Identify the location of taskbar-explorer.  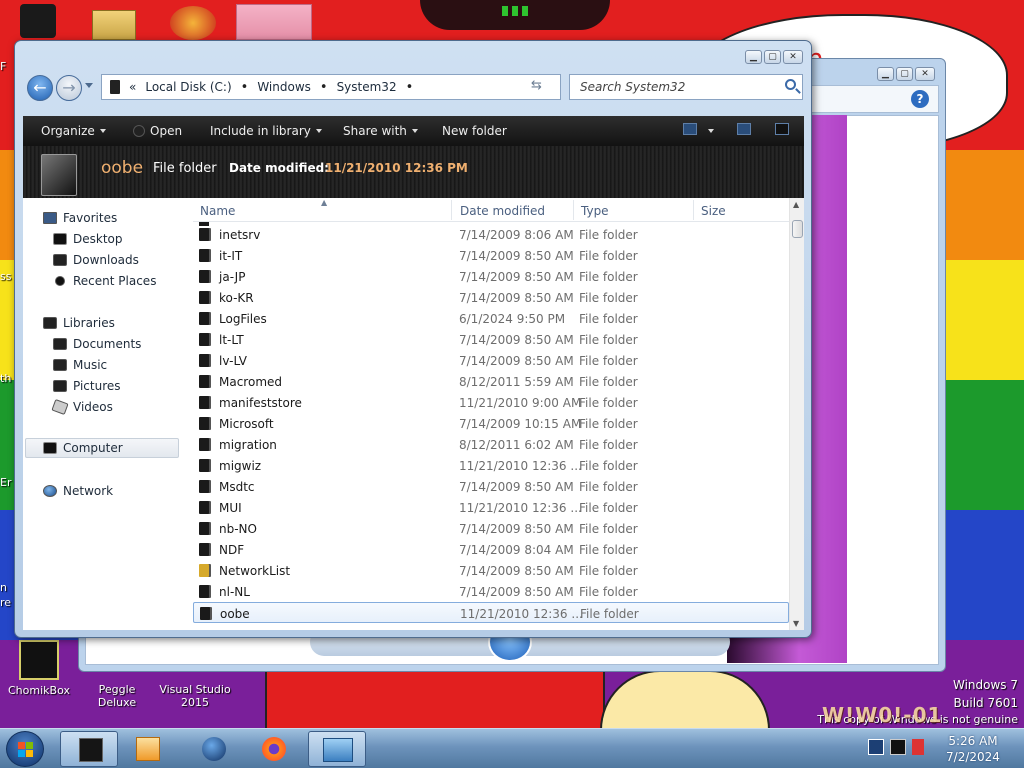
(89, 749).